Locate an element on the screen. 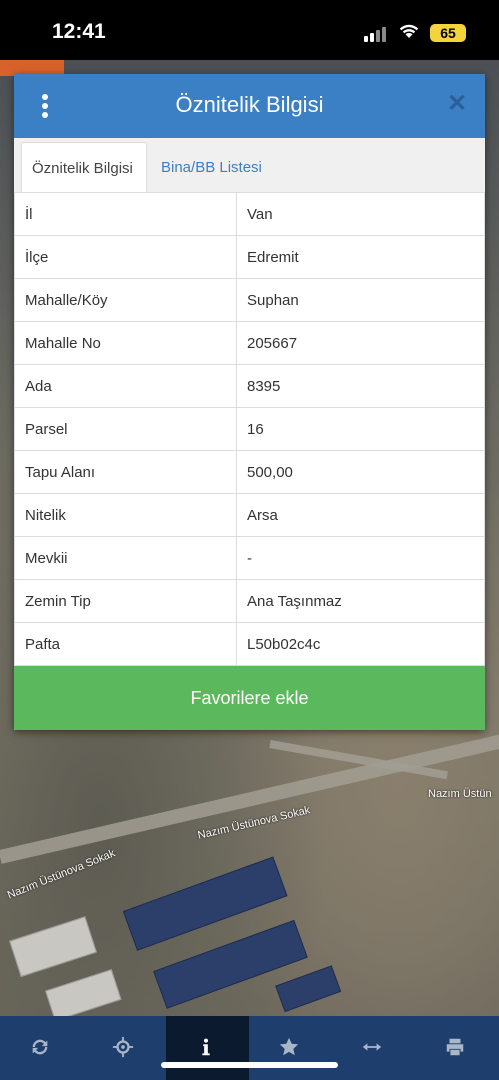 The image size is (499, 1080). attr-key: Mahalle No is located at coordinates (125, 343).